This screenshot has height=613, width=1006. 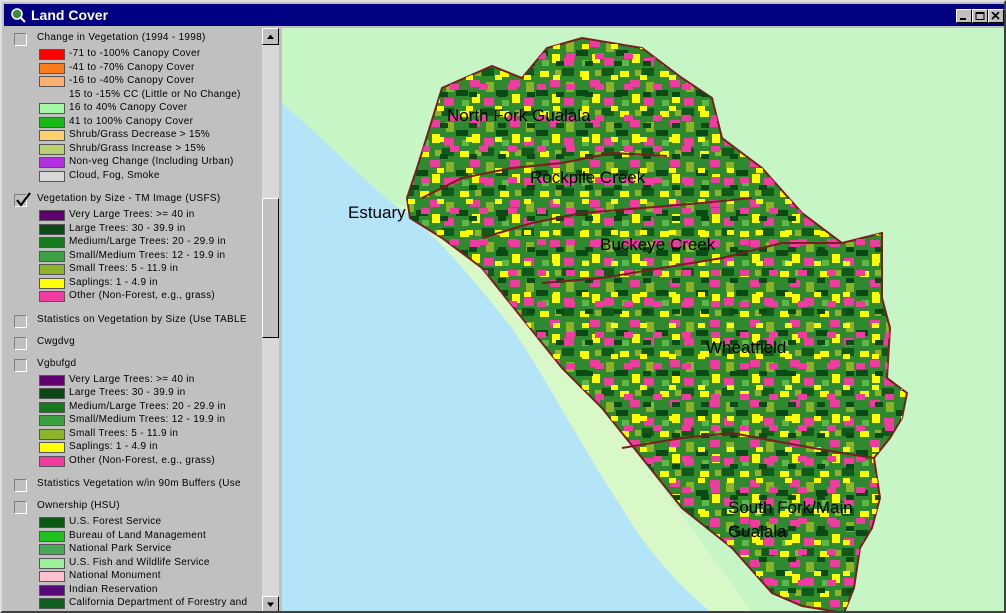 I want to click on legend-label: Indian Reservation, so click(x=113, y=589).